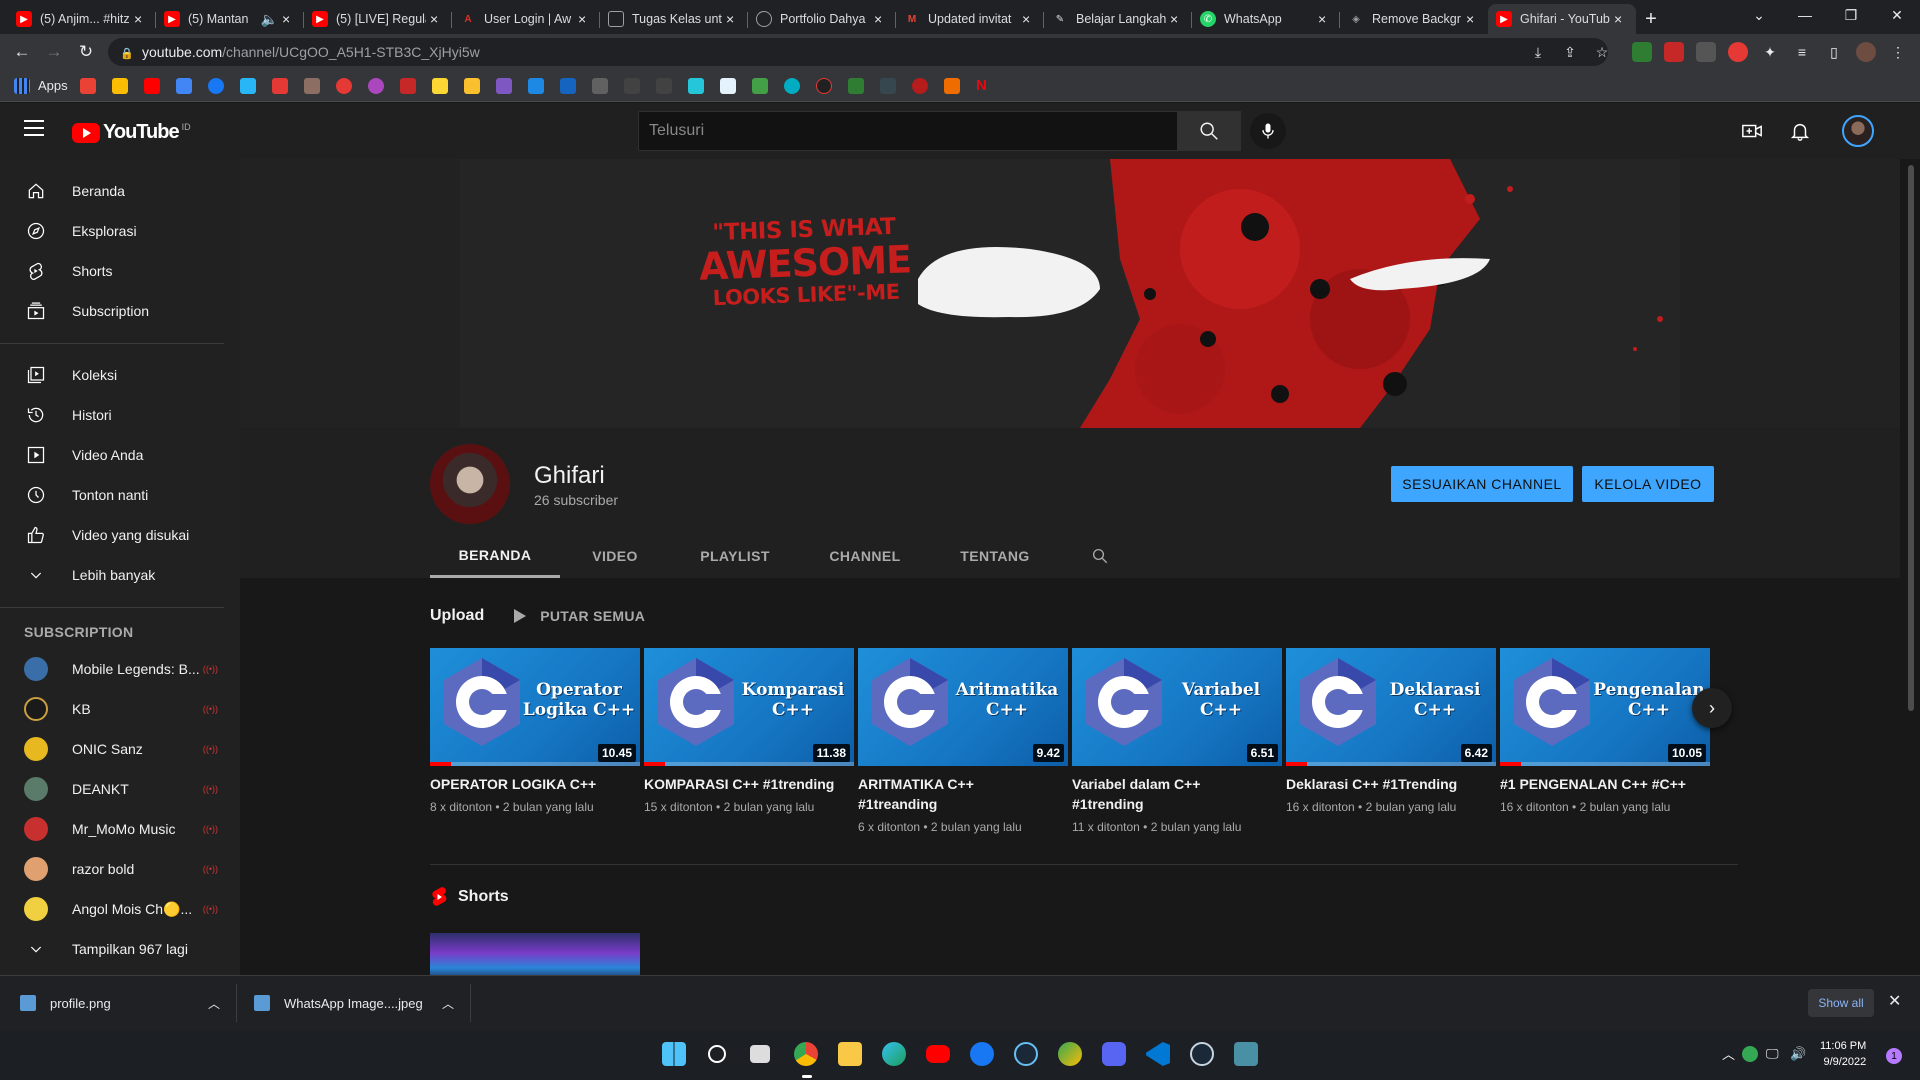  Describe the element at coordinates (1897, 15) in the screenshot. I see `close-window-icon: ✕` at that location.